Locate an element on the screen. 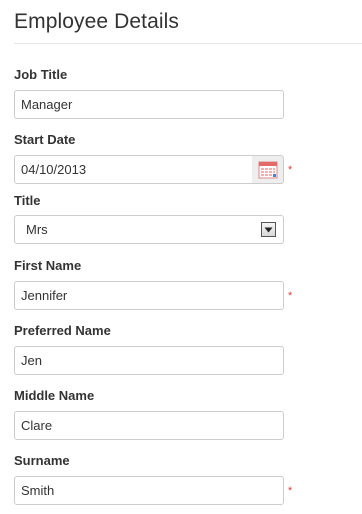 The image size is (362, 514). preferred-name-input: Jen is located at coordinates (149, 360).